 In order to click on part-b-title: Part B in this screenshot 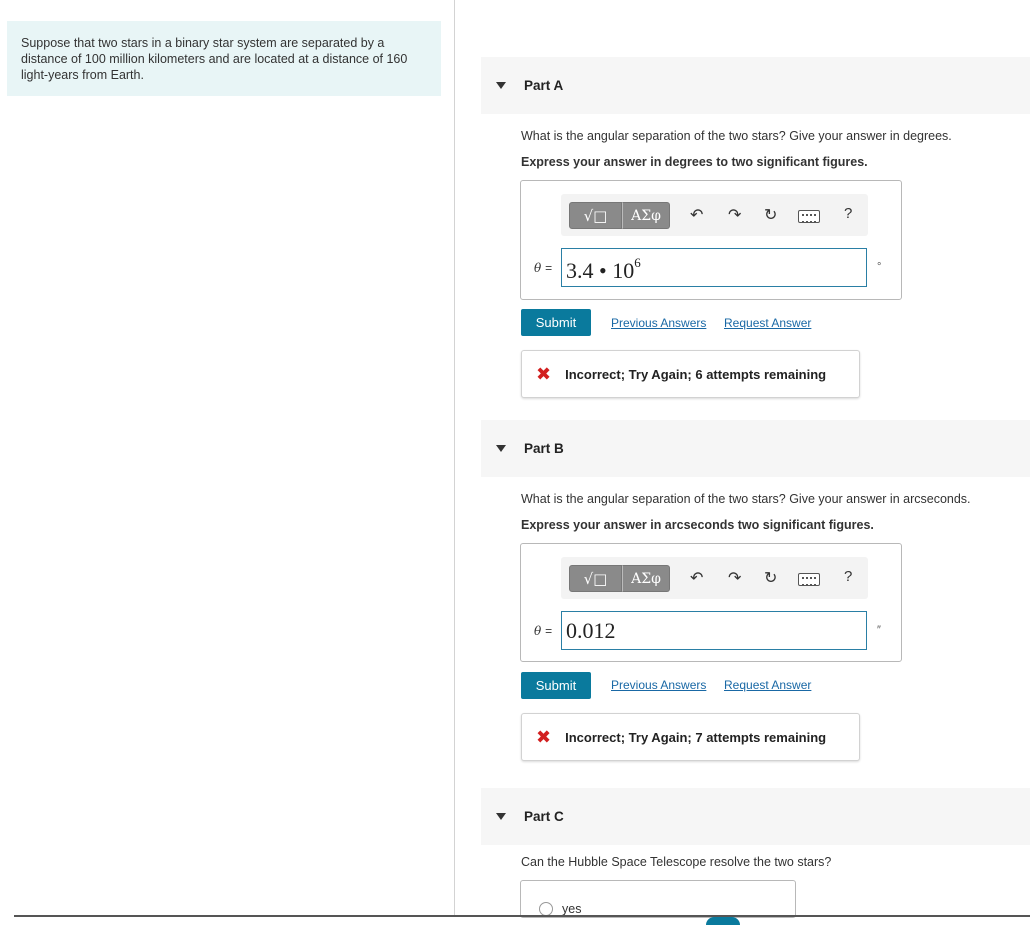, I will do `click(544, 448)`.